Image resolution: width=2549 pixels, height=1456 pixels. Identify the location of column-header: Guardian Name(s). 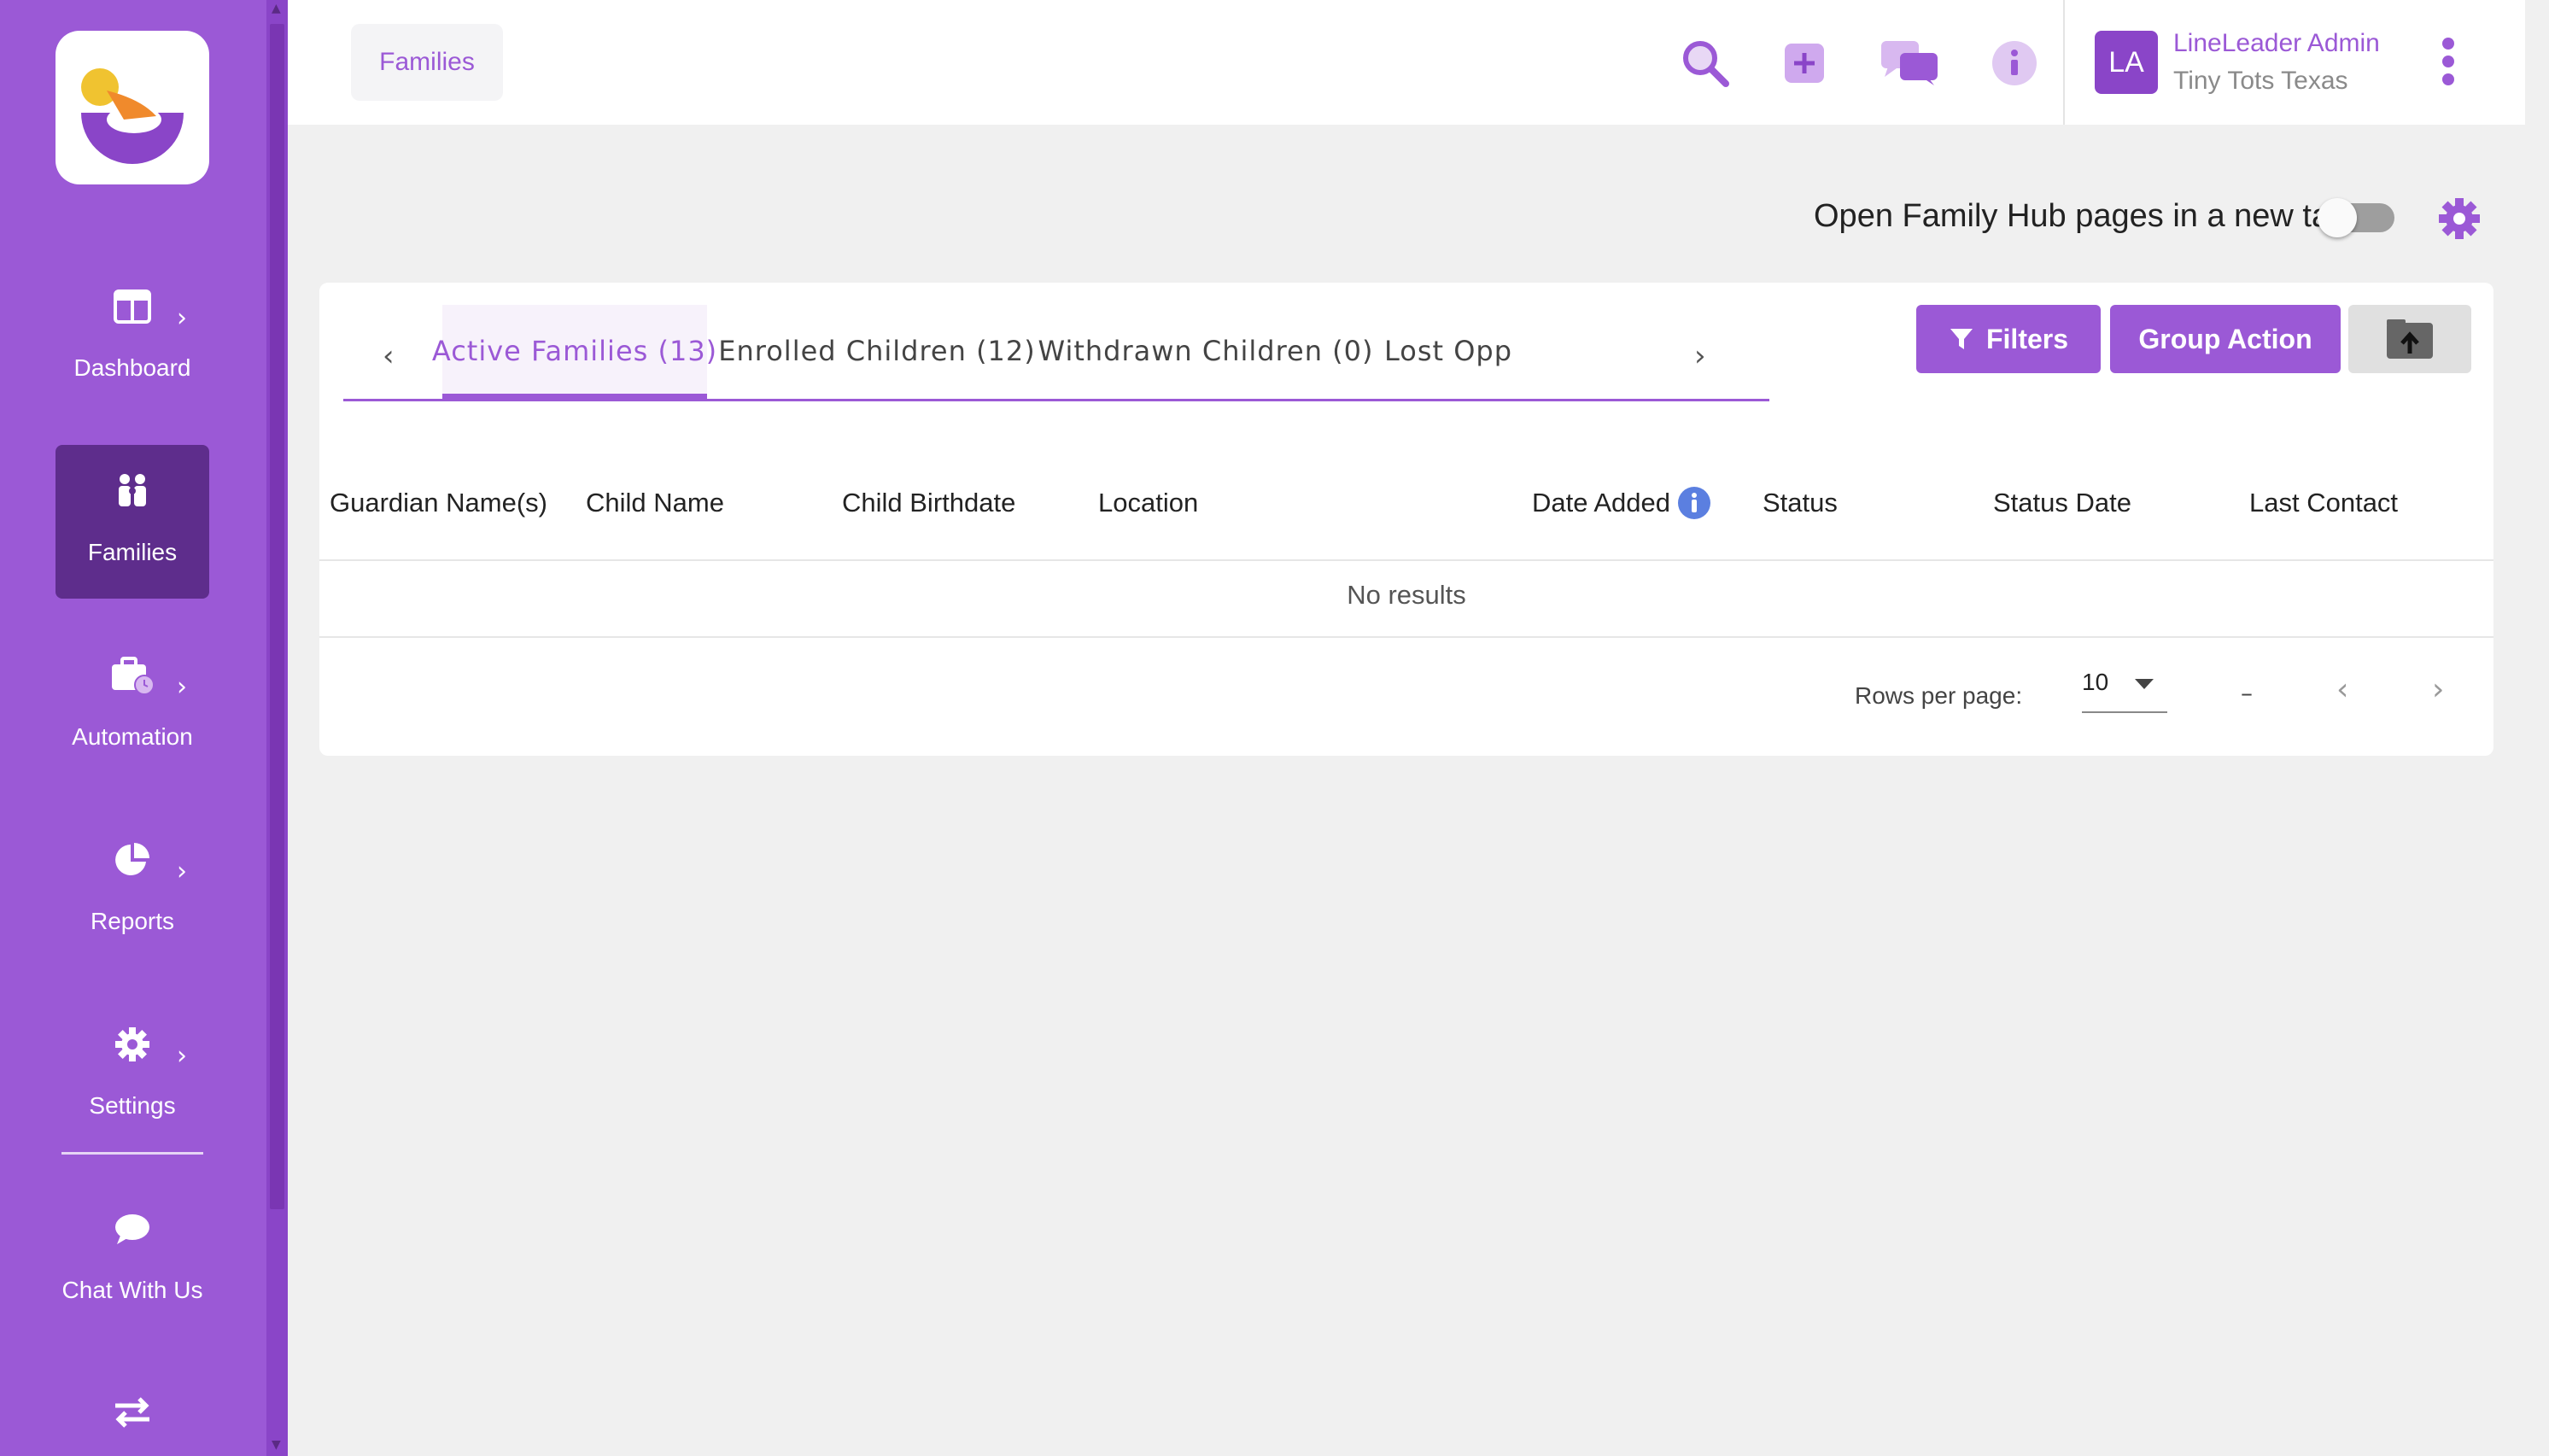
(438, 503).